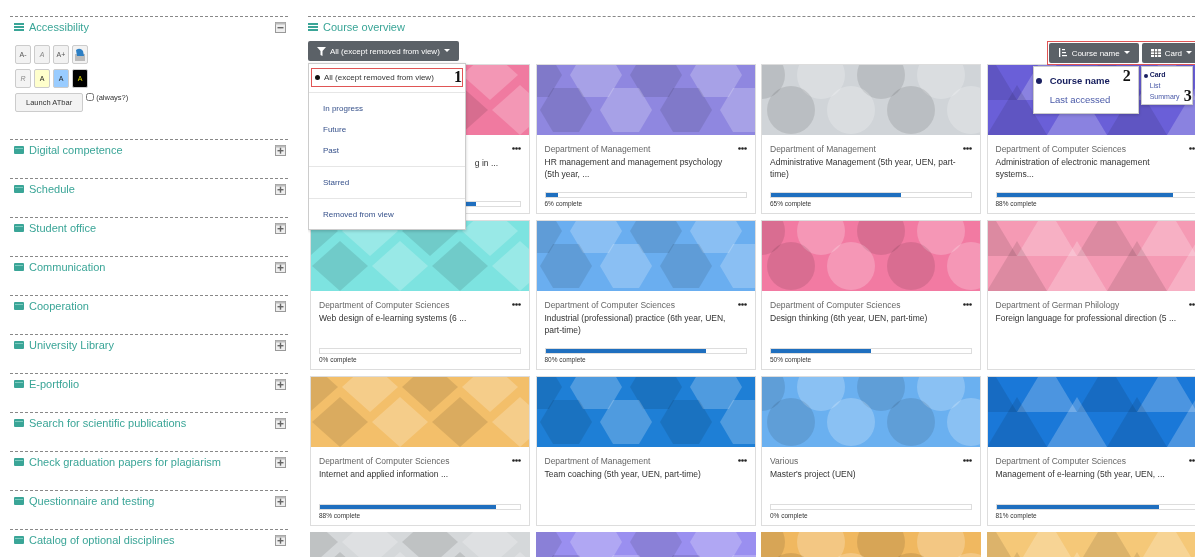 This screenshot has width=1195, height=557. What do you see at coordinates (1187, 96) in the screenshot?
I see `annotation-number: 3` at bounding box center [1187, 96].